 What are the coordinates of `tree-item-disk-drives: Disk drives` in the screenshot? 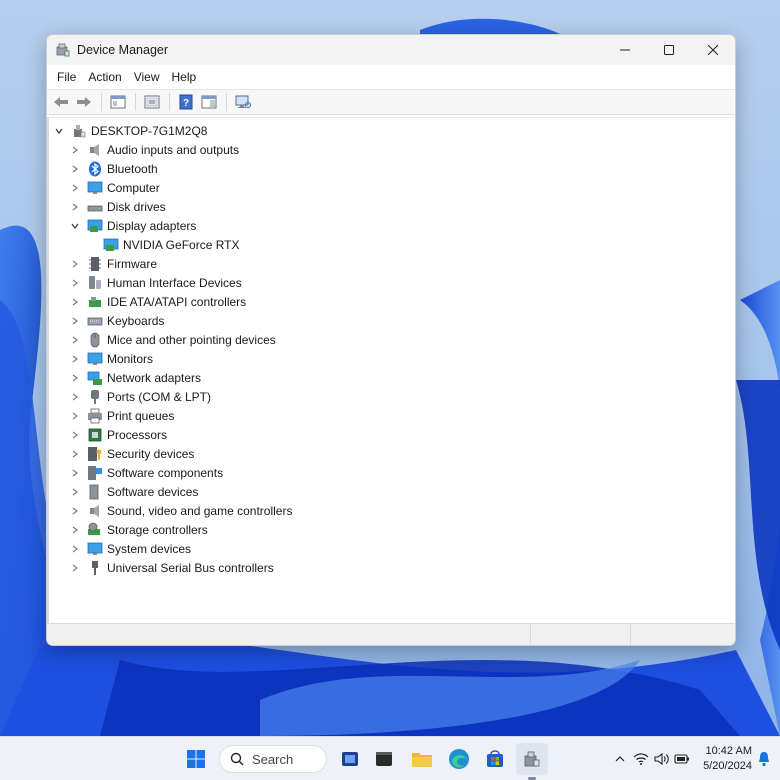 It's located at (117, 206).